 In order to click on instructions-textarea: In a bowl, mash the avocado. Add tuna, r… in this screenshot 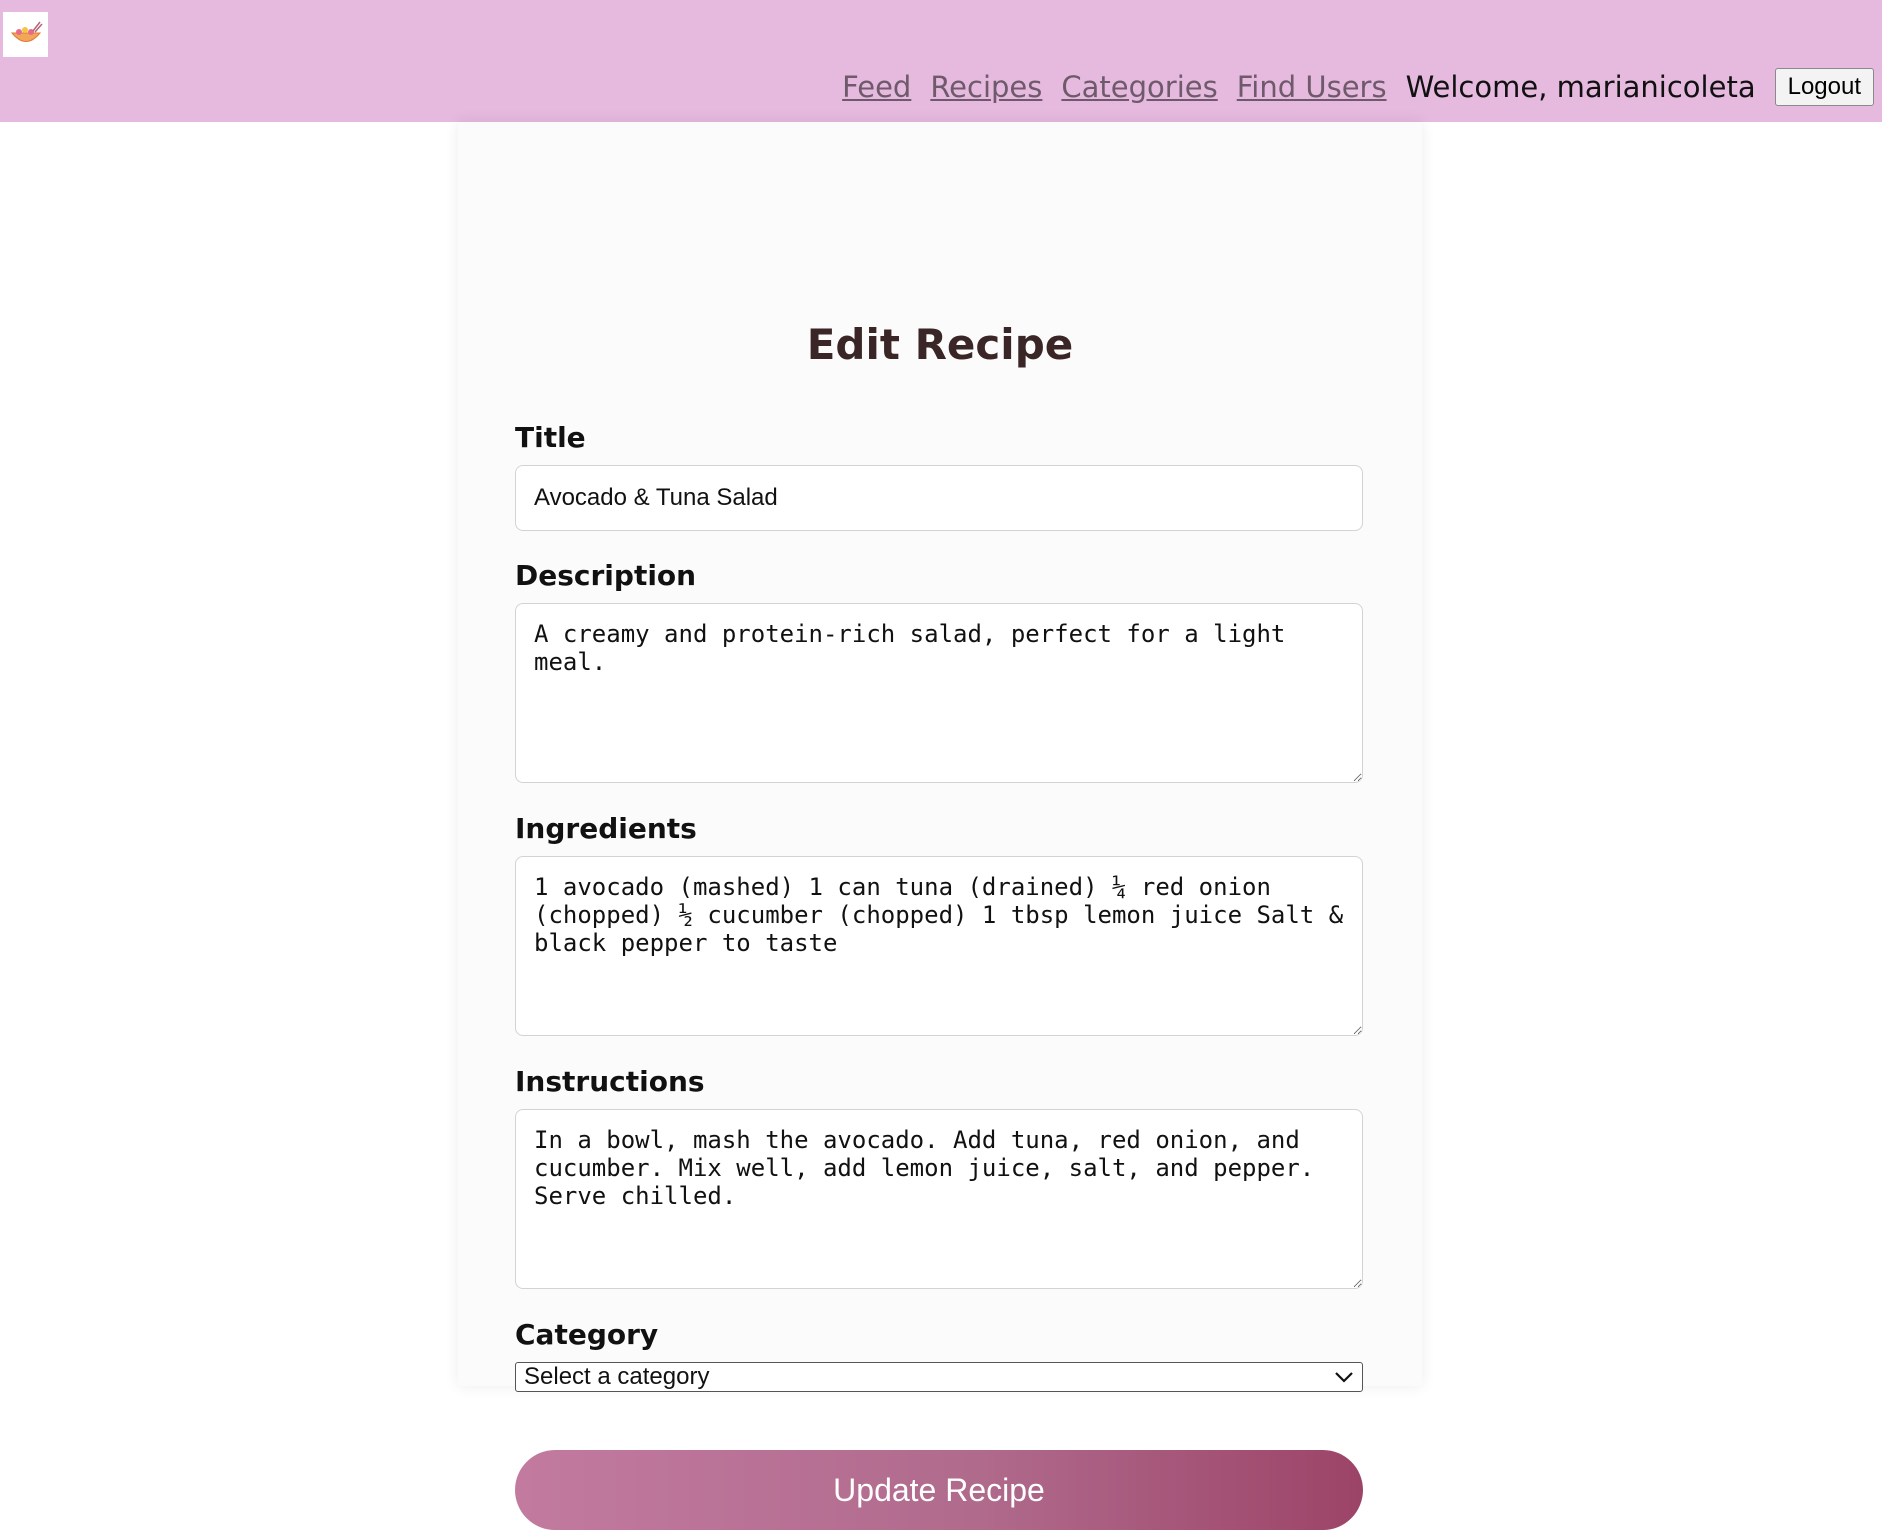, I will do `click(939, 1199)`.